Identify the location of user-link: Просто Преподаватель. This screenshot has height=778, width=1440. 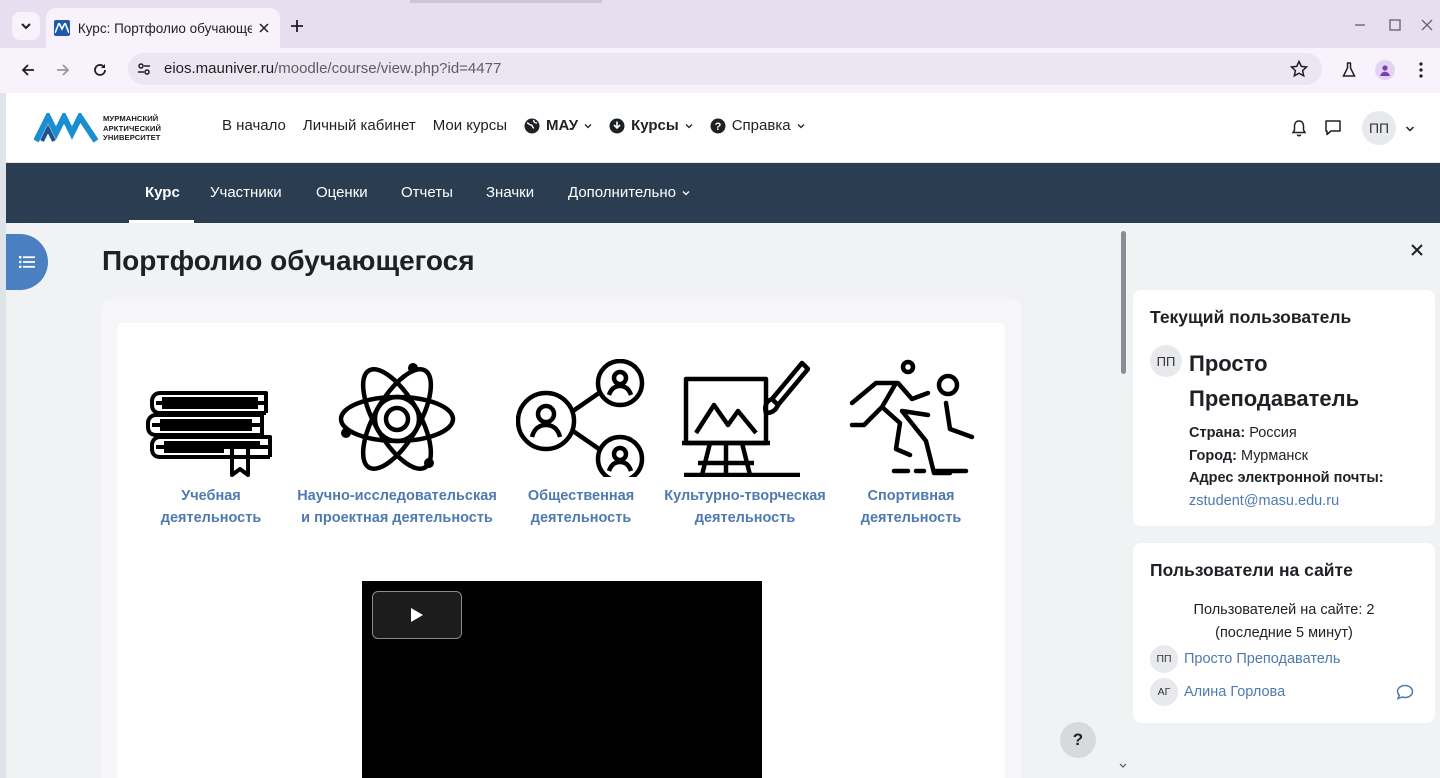
(1262, 659).